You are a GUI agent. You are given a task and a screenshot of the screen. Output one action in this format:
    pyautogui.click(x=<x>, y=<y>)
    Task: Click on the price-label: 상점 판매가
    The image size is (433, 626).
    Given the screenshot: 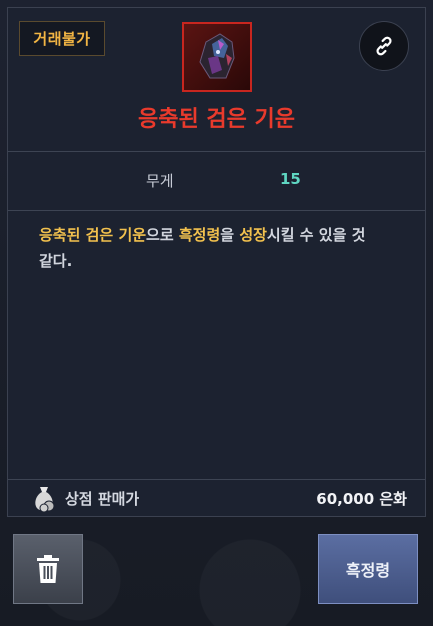 What is the action you would take?
    pyautogui.click(x=102, y=499)
    